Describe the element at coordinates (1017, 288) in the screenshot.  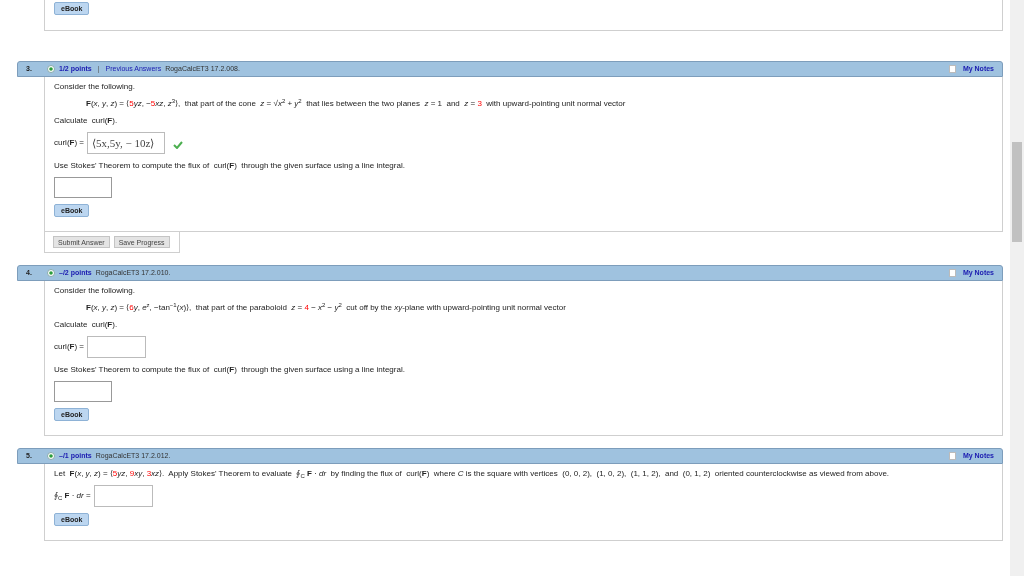
I see `scrollbar` at that location.